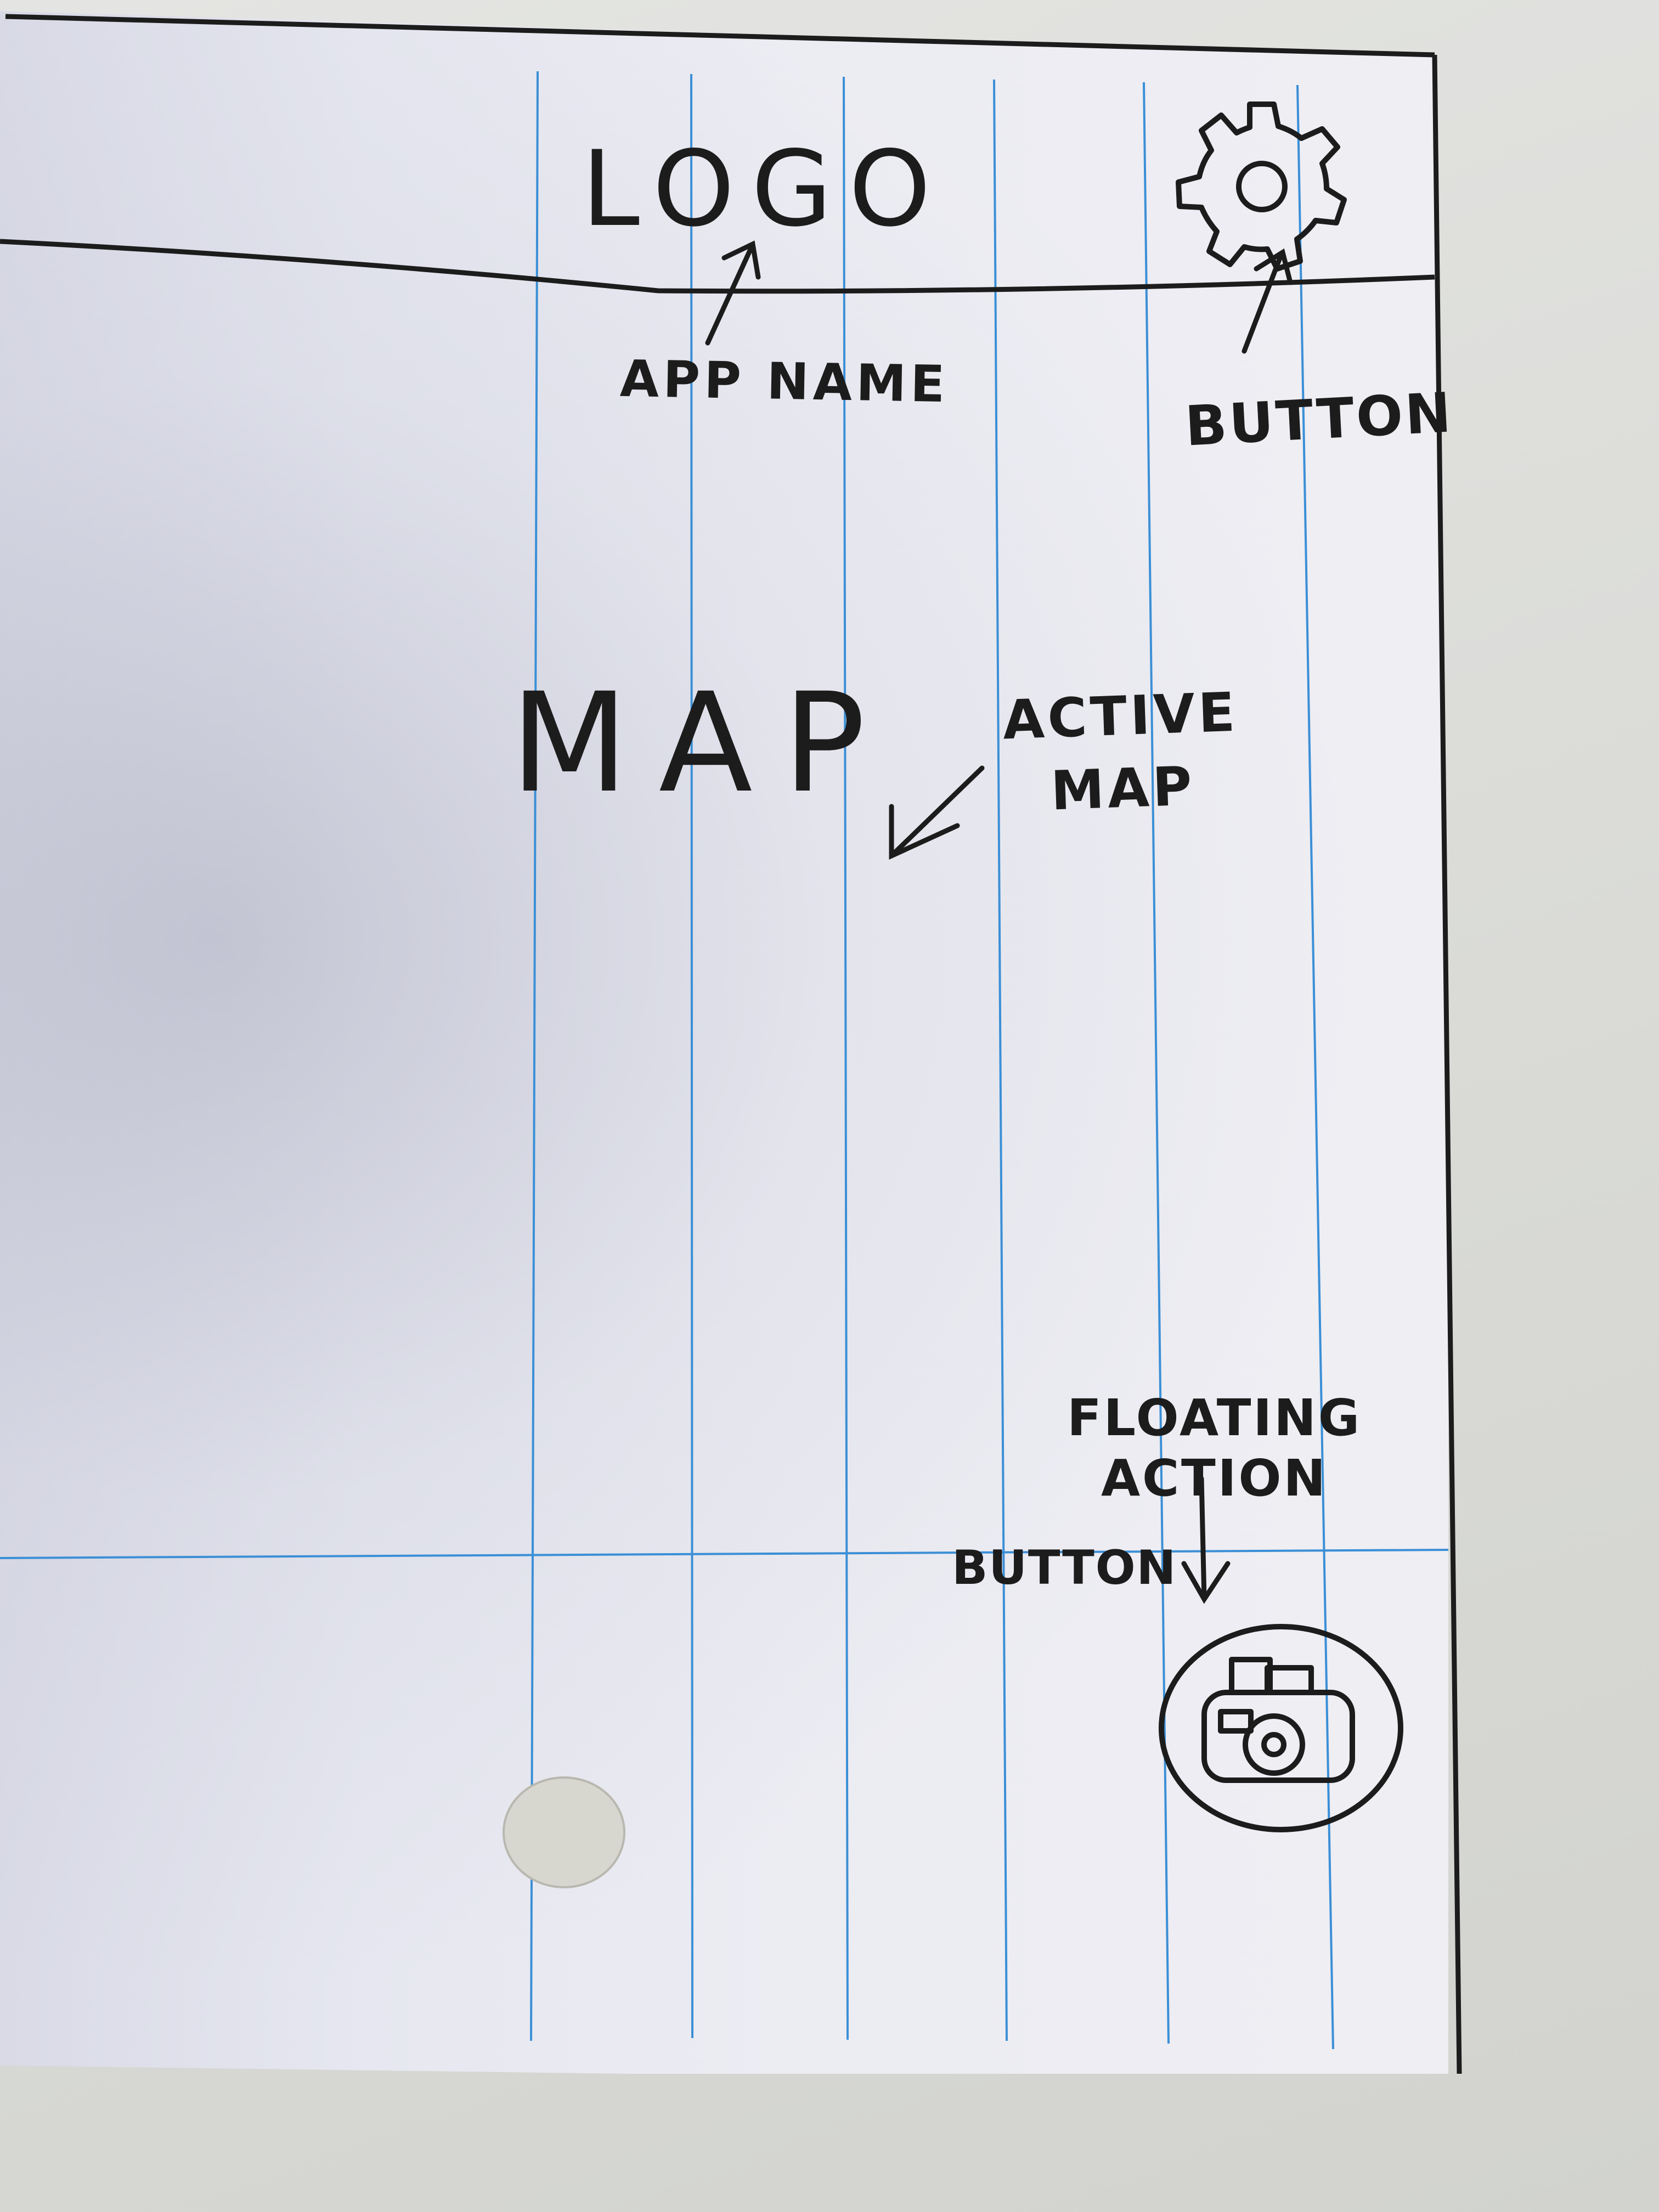  What do you see at coordinates (1278, 1720) in the screenshot?
I see `camera-icon` at bounding box center [1278, 1720].